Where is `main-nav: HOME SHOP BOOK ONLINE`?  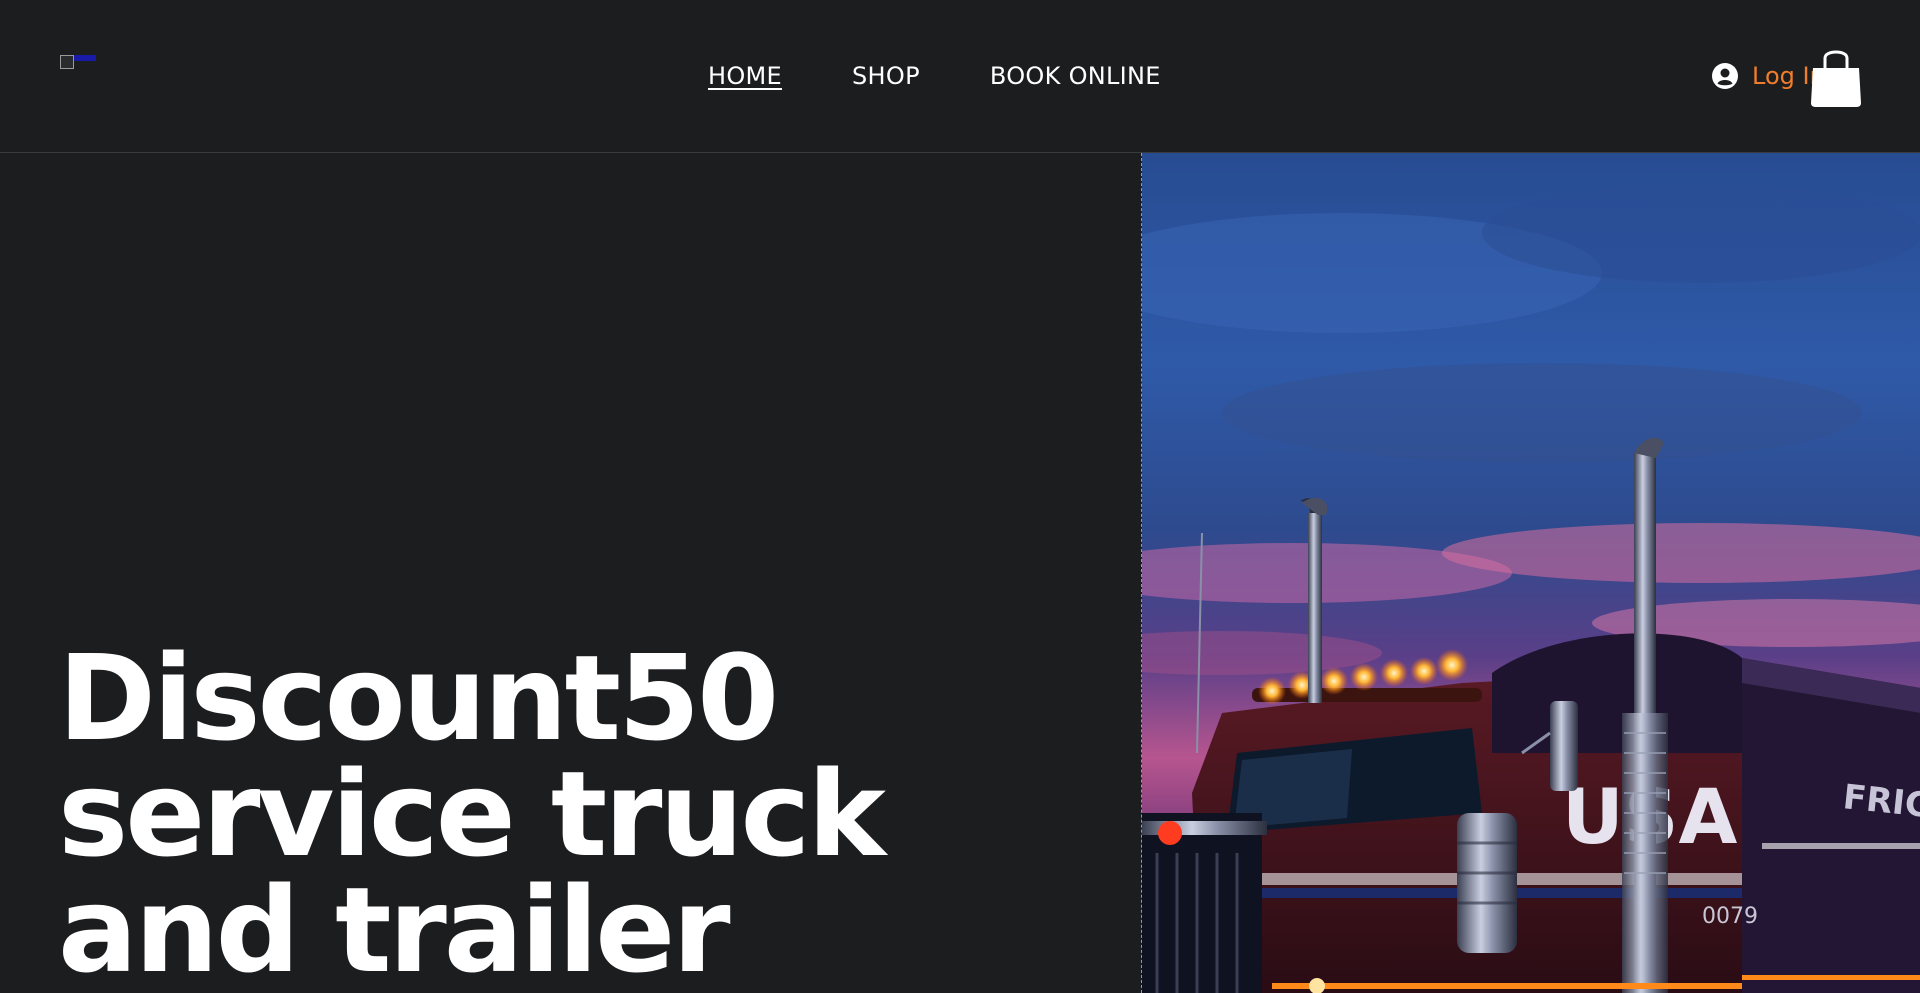
main-nav: HOME SHOP BOOK ONLINE is located at coordinates (934, 76).